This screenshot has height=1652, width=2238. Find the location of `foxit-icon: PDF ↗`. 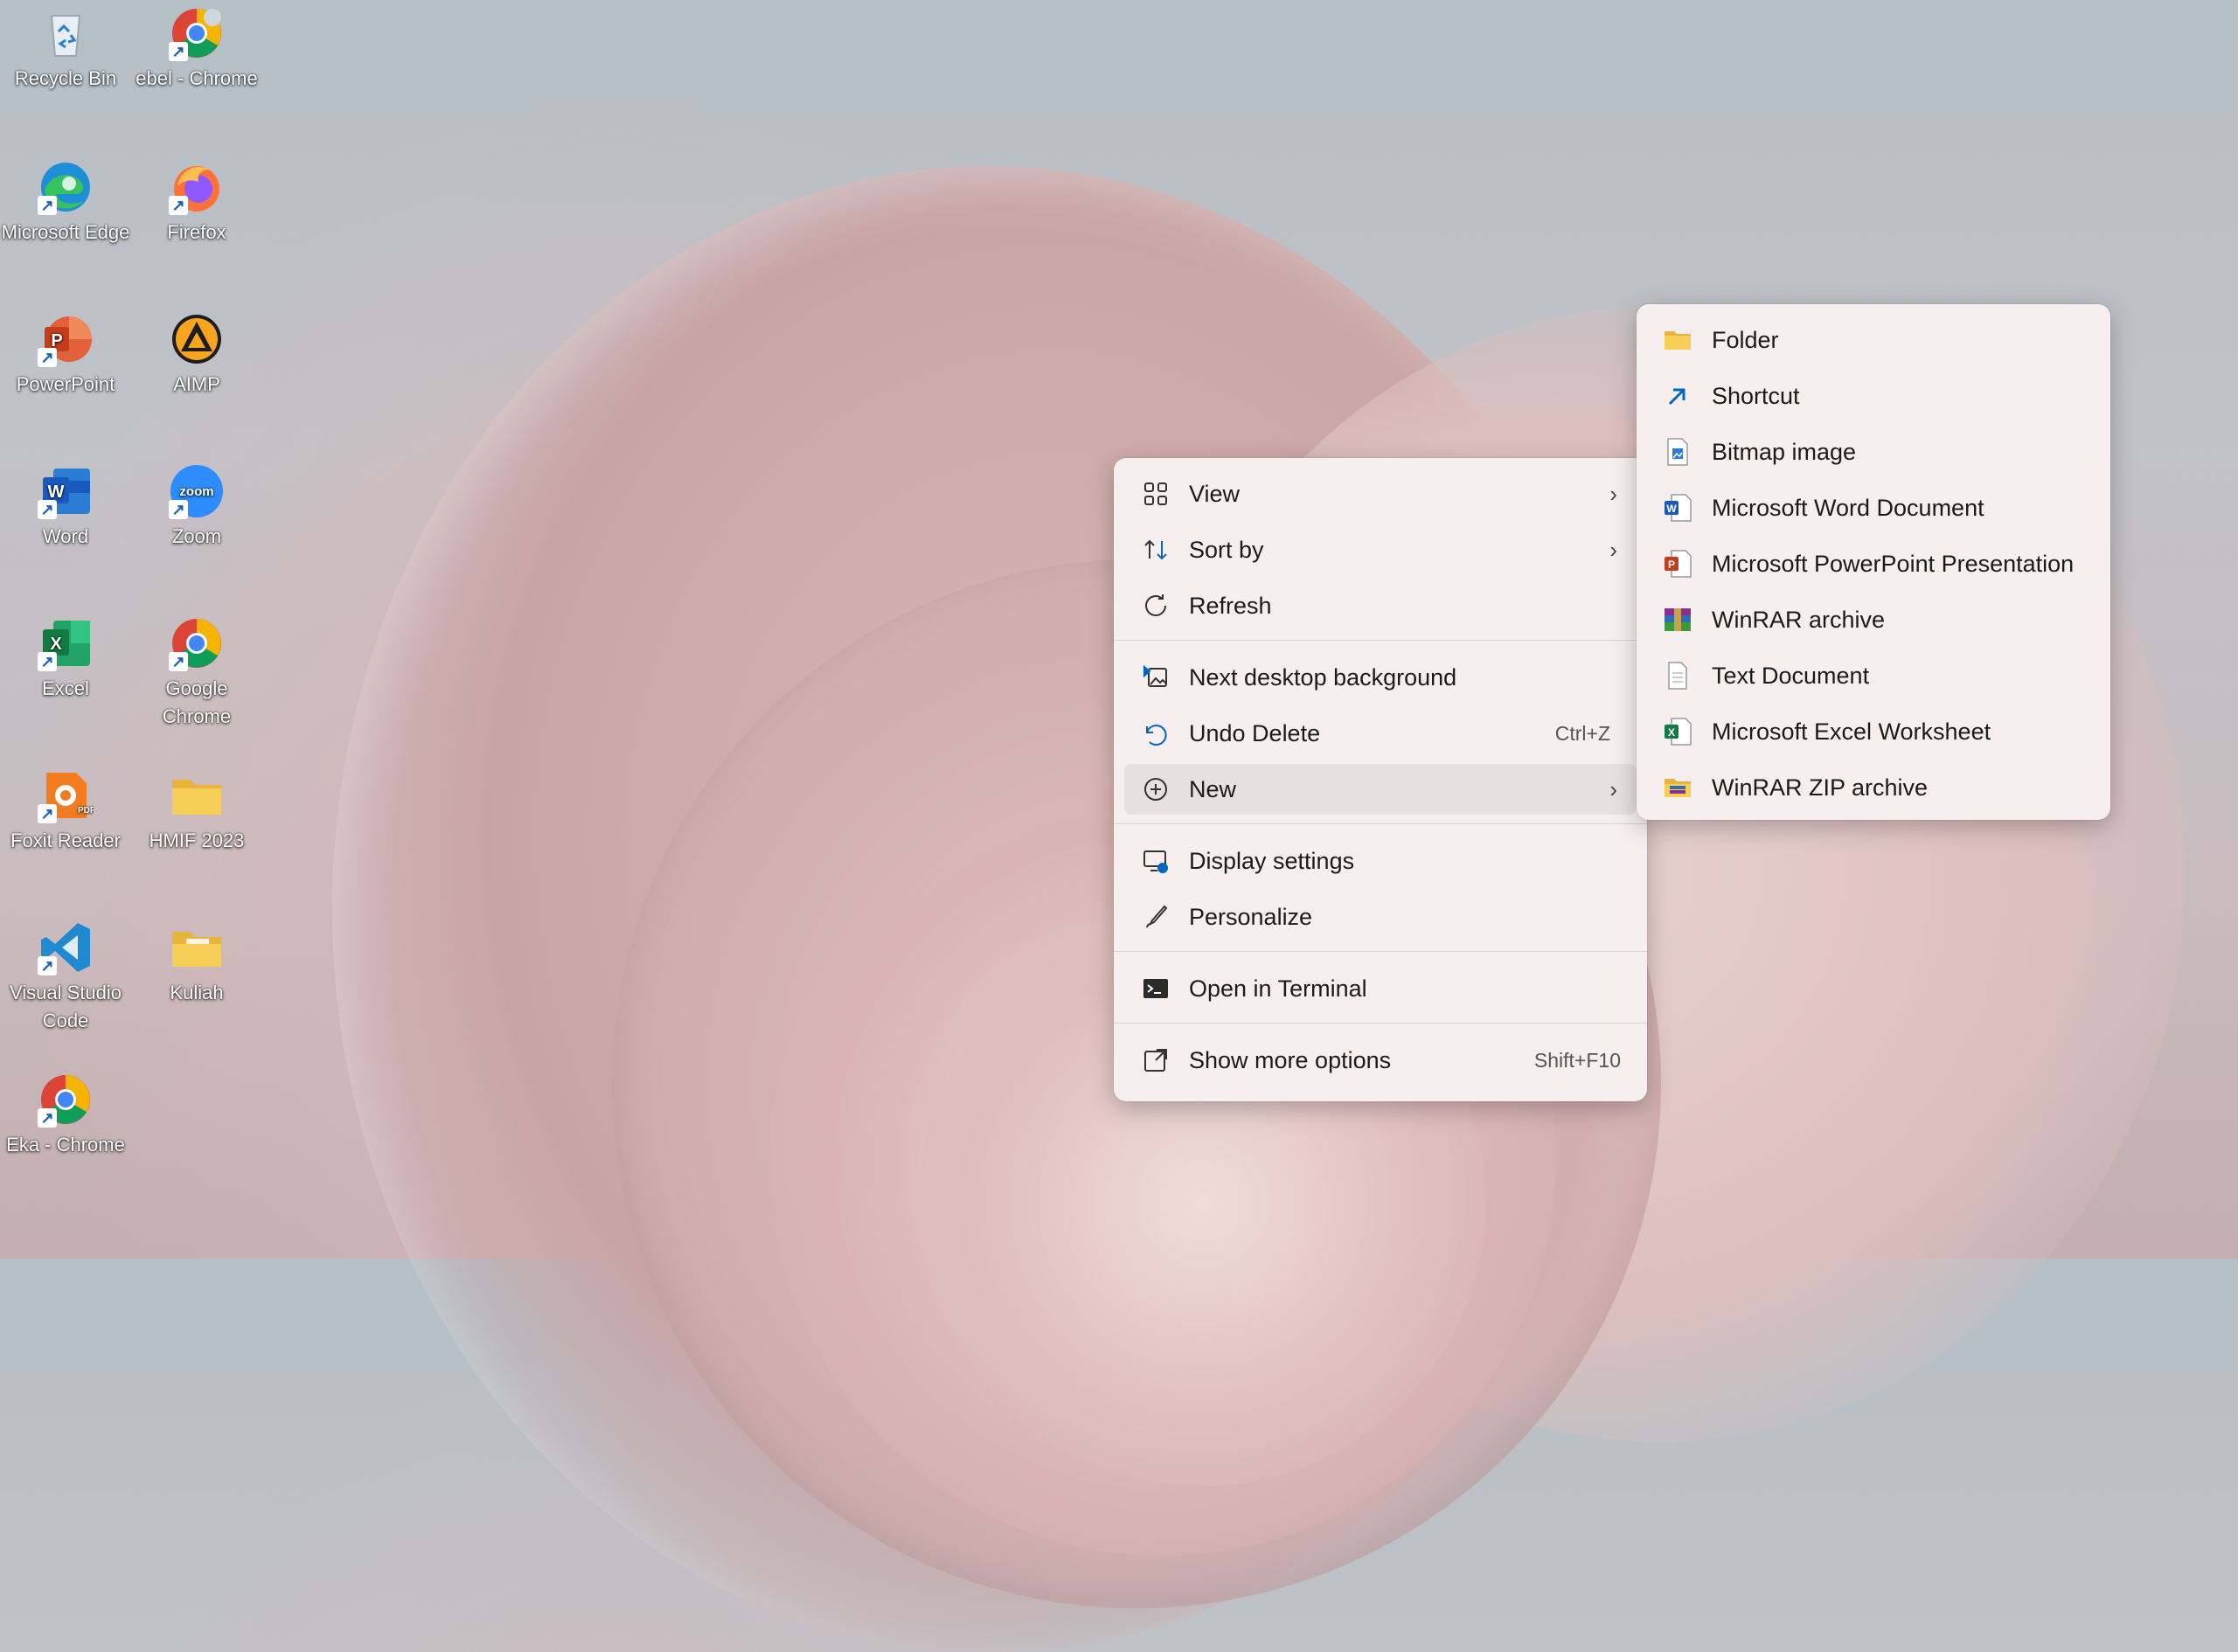

foxit-icon: PDF ↗ is located at coordinates (66, 795).